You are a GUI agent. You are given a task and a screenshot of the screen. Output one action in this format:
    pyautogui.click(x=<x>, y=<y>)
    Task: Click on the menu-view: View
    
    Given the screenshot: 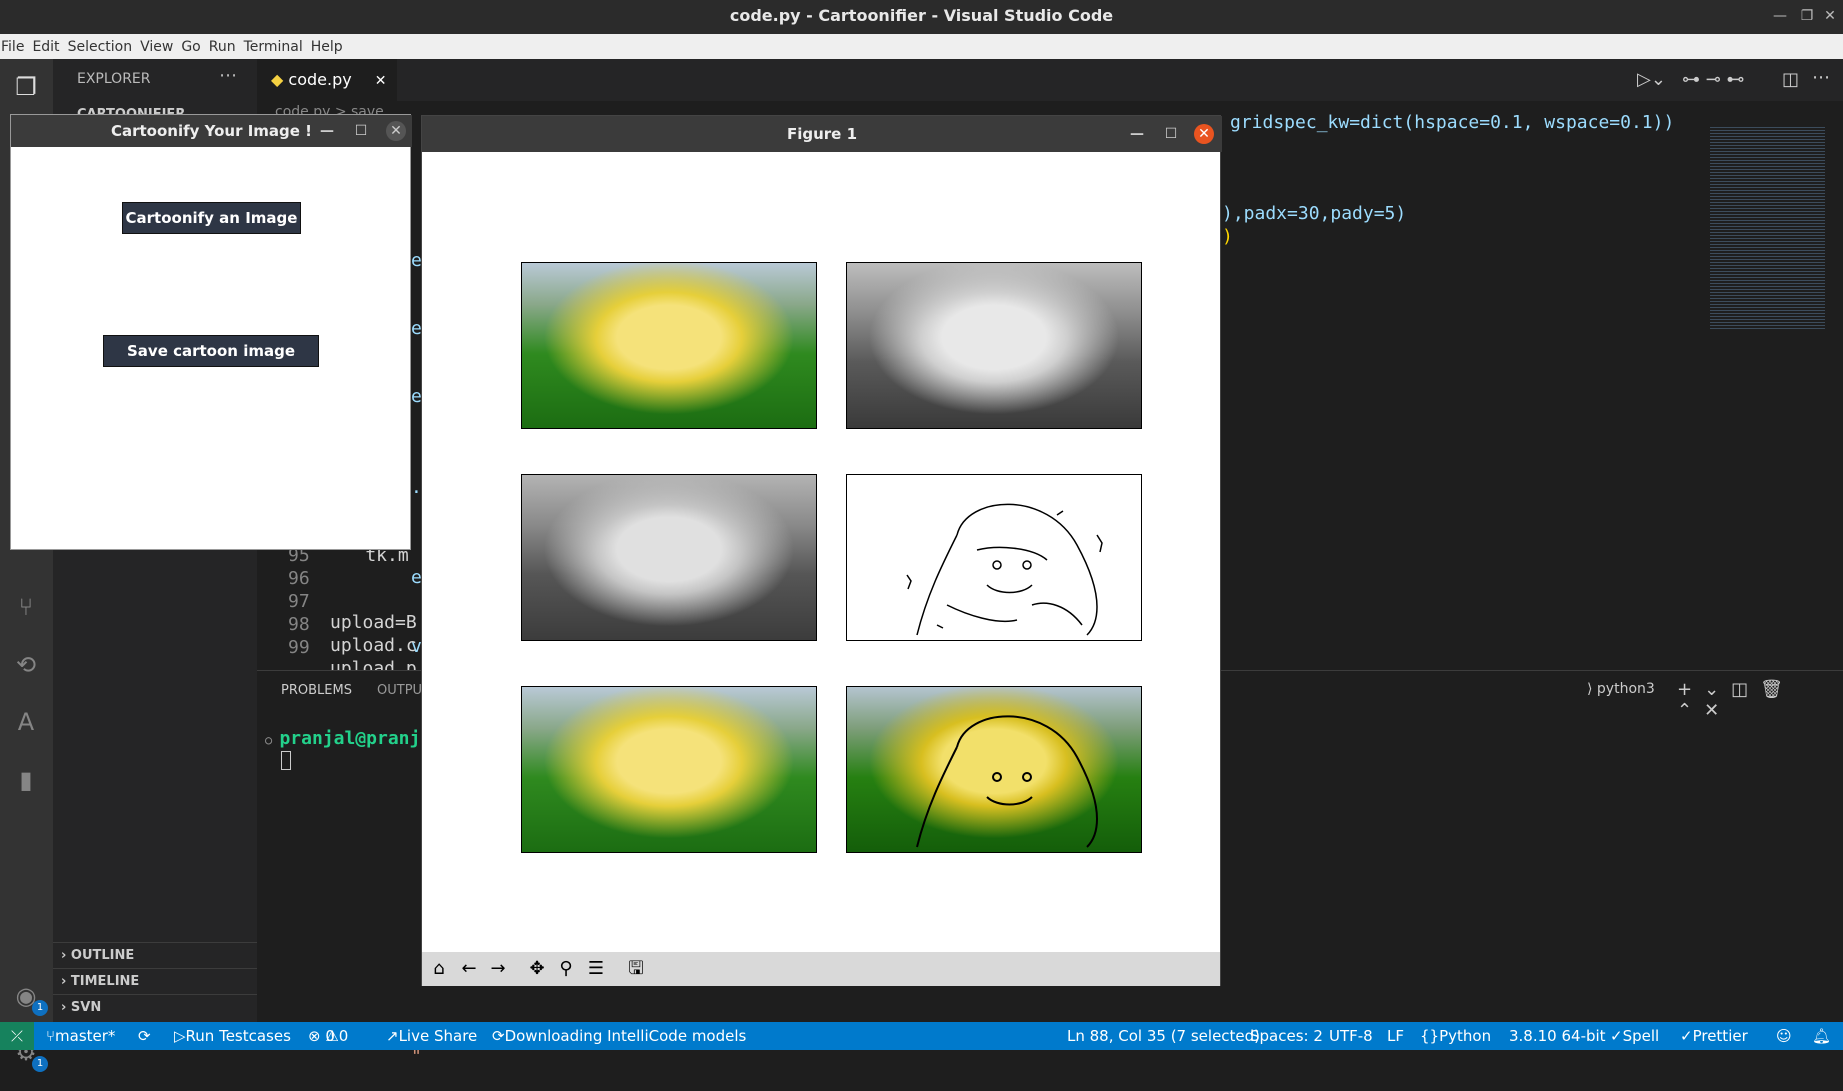 What is the action you would take?
    pyautogui.click(x=159, y=47)
    